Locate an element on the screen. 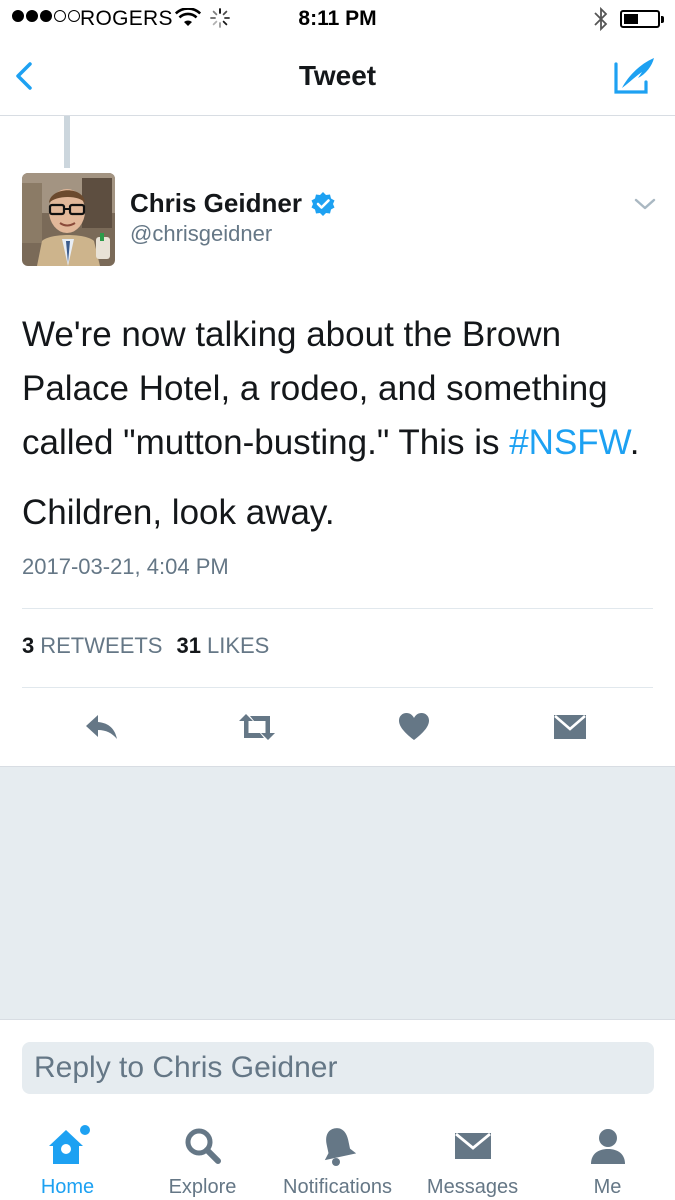 Image resolution: width=675 pixels, height=1200 pixels. avatar is located at coordinates (68, 219).